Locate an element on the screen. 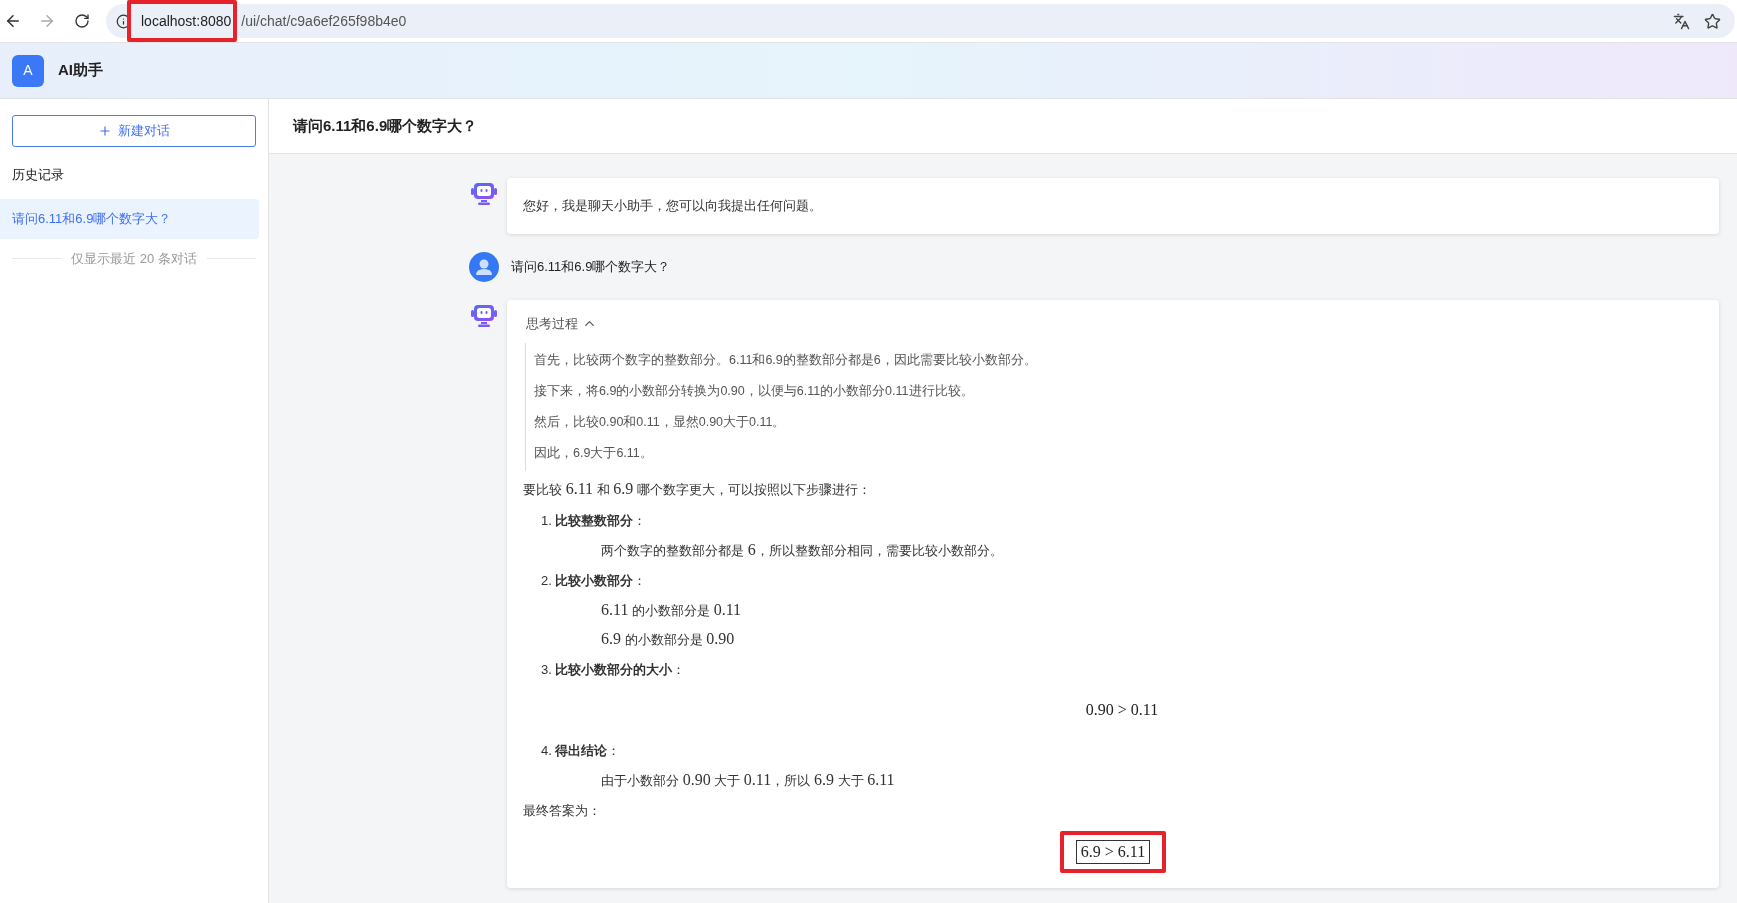  back-icon is located at coordinates (13, 21).